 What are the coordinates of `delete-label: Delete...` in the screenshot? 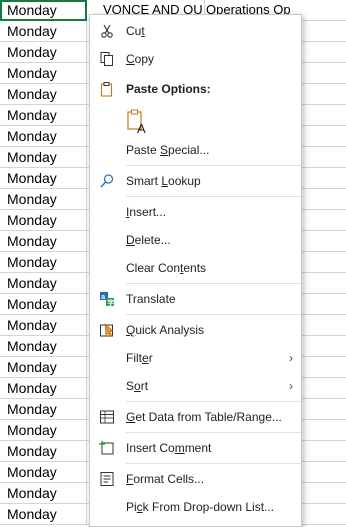 It's located at (148, 240).